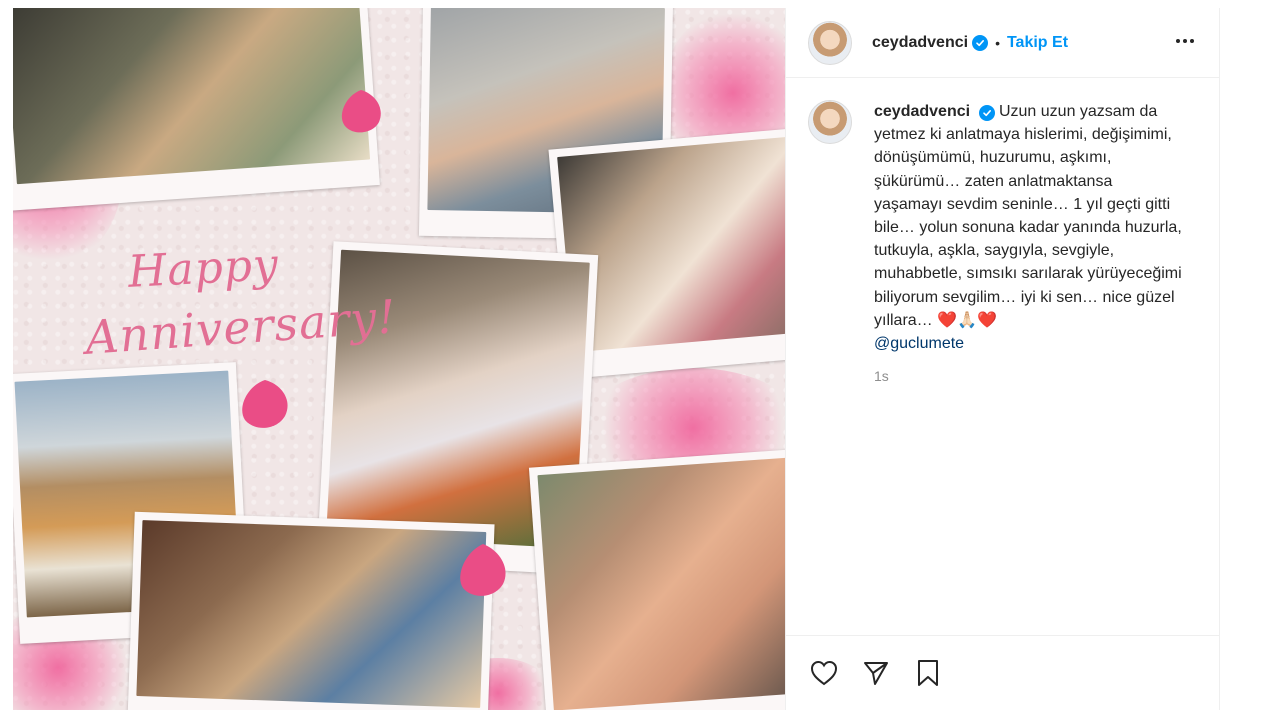 The image size is (1280, 720). What do you see at coordinates (1037, 43) in the screenshot?
I see `follow-button: Takip Et` at bounding box center [1037, 43].